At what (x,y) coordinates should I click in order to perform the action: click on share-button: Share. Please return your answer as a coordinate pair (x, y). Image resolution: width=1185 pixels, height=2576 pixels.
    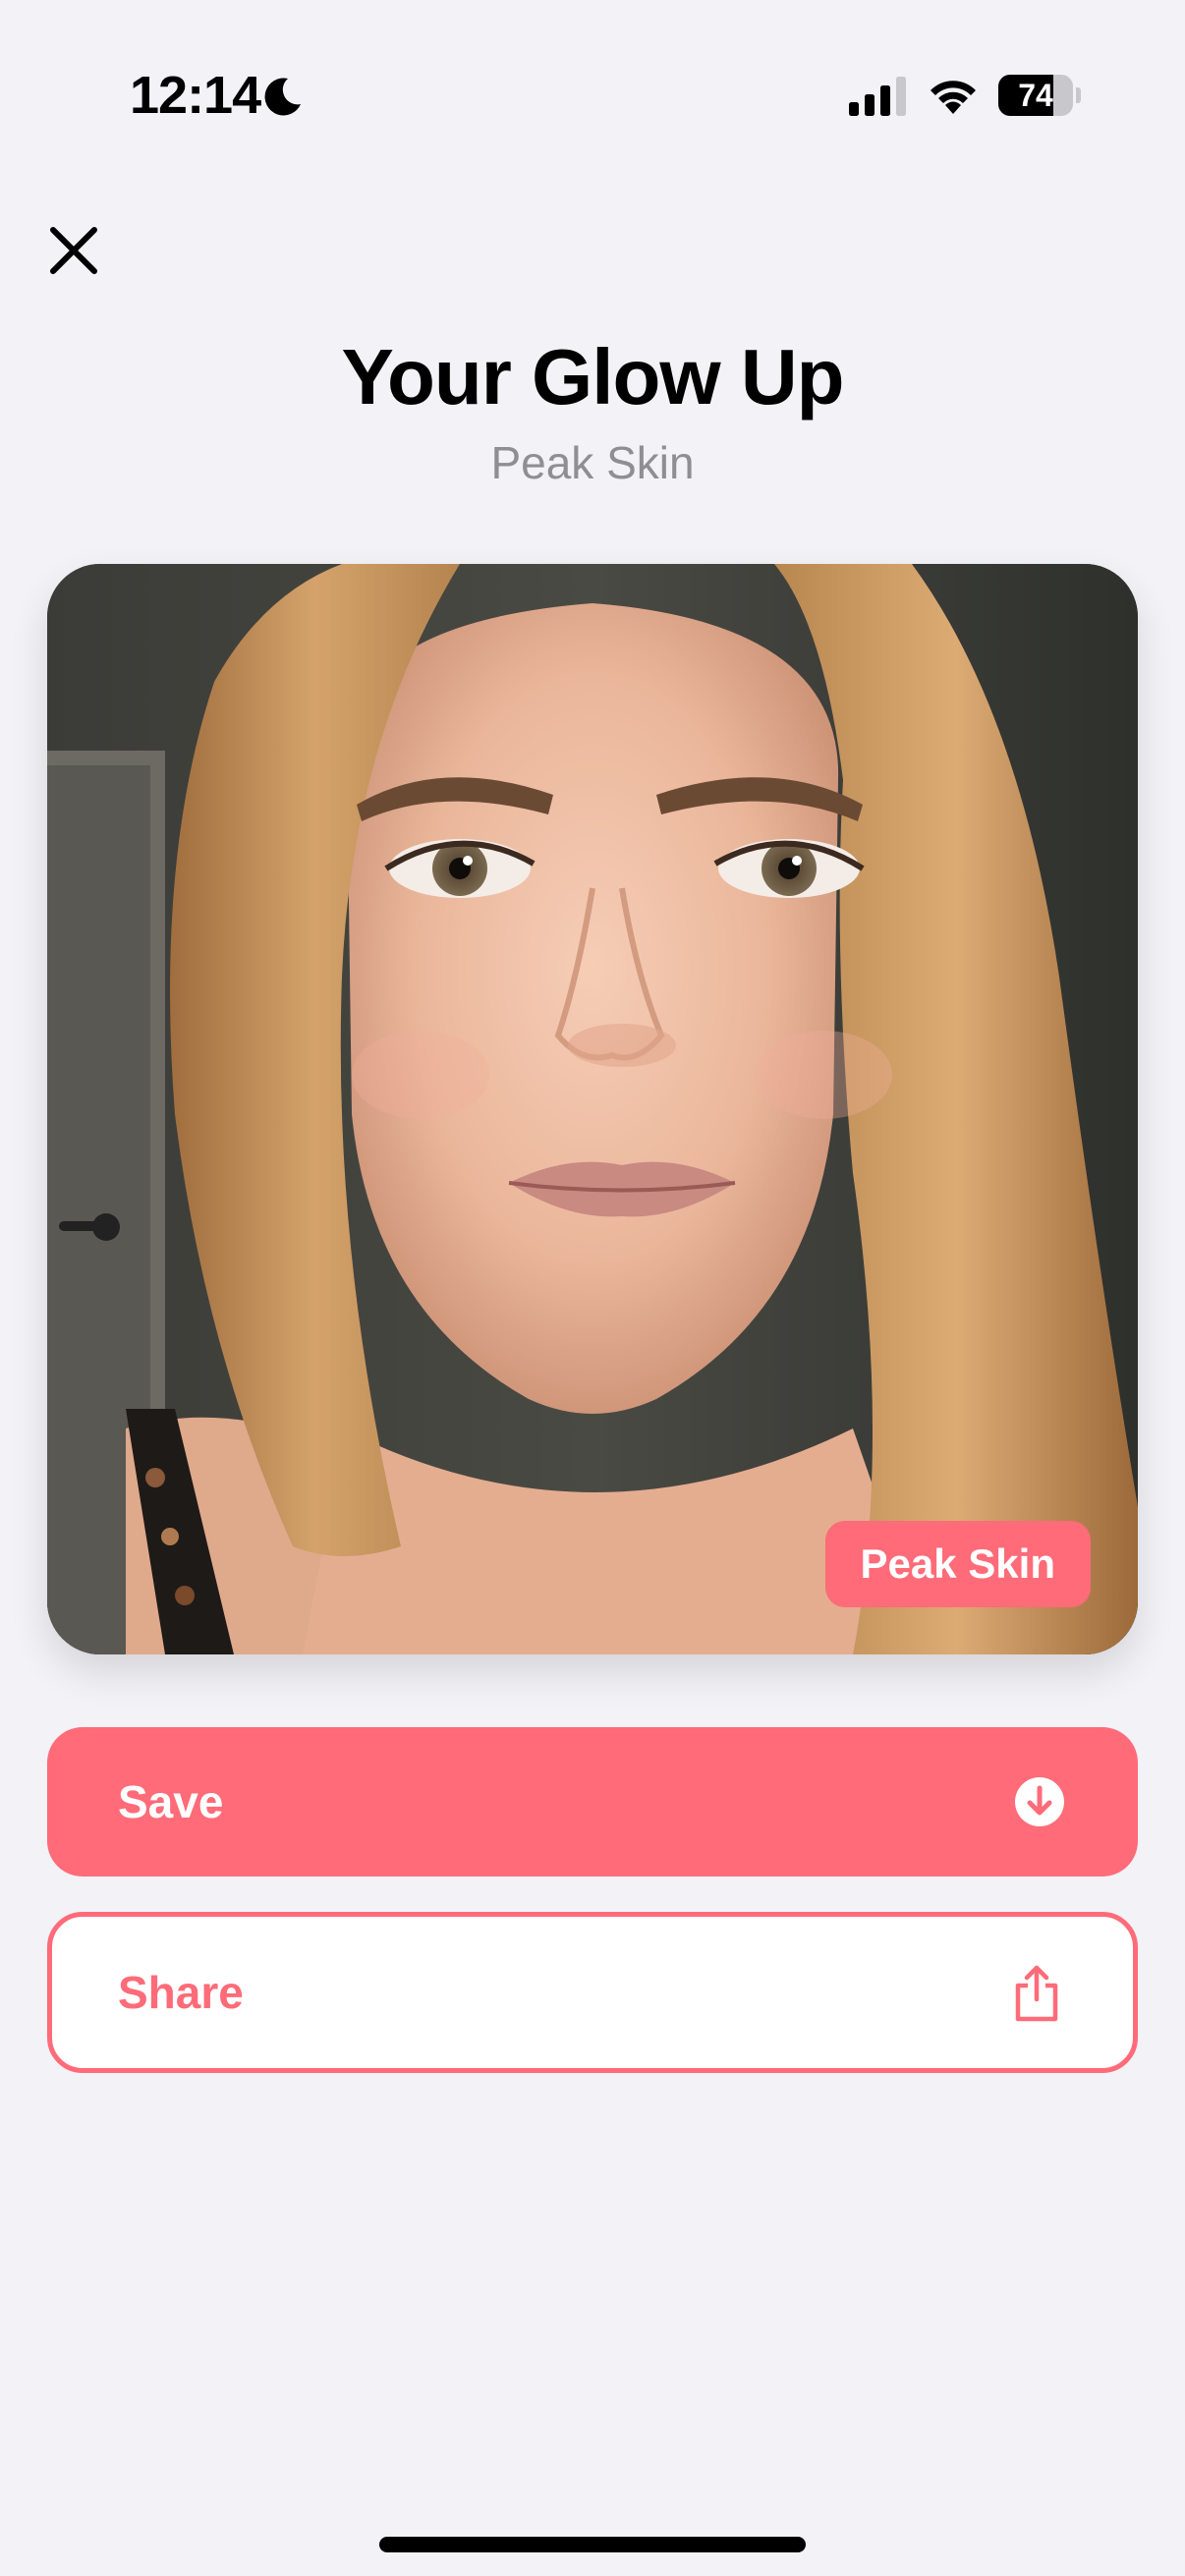
    Looking at the image, I should click on (592, 1992).